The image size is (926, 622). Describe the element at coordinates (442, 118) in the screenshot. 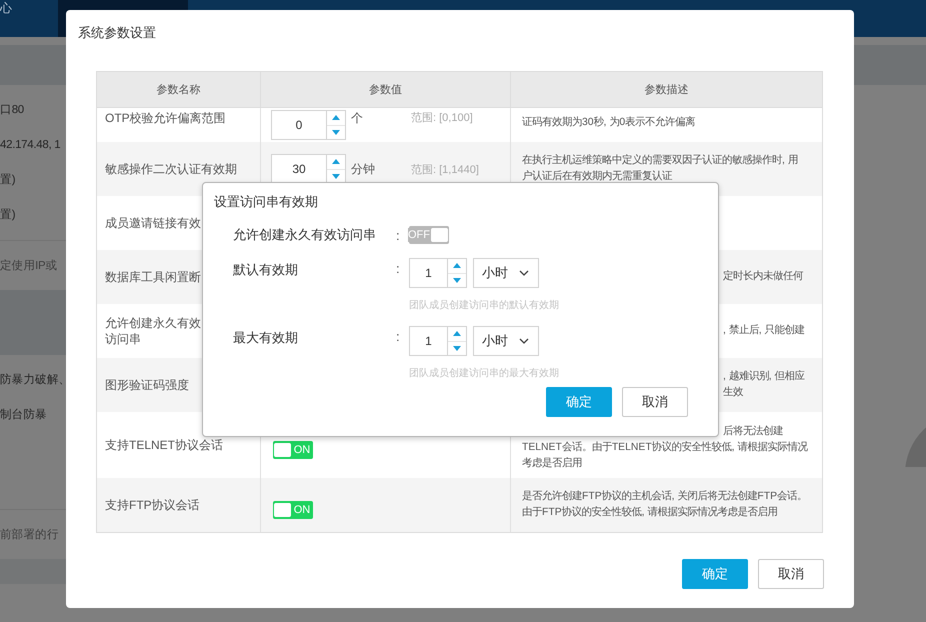

I see `range-hint: 范围: [0,100]` at that location.